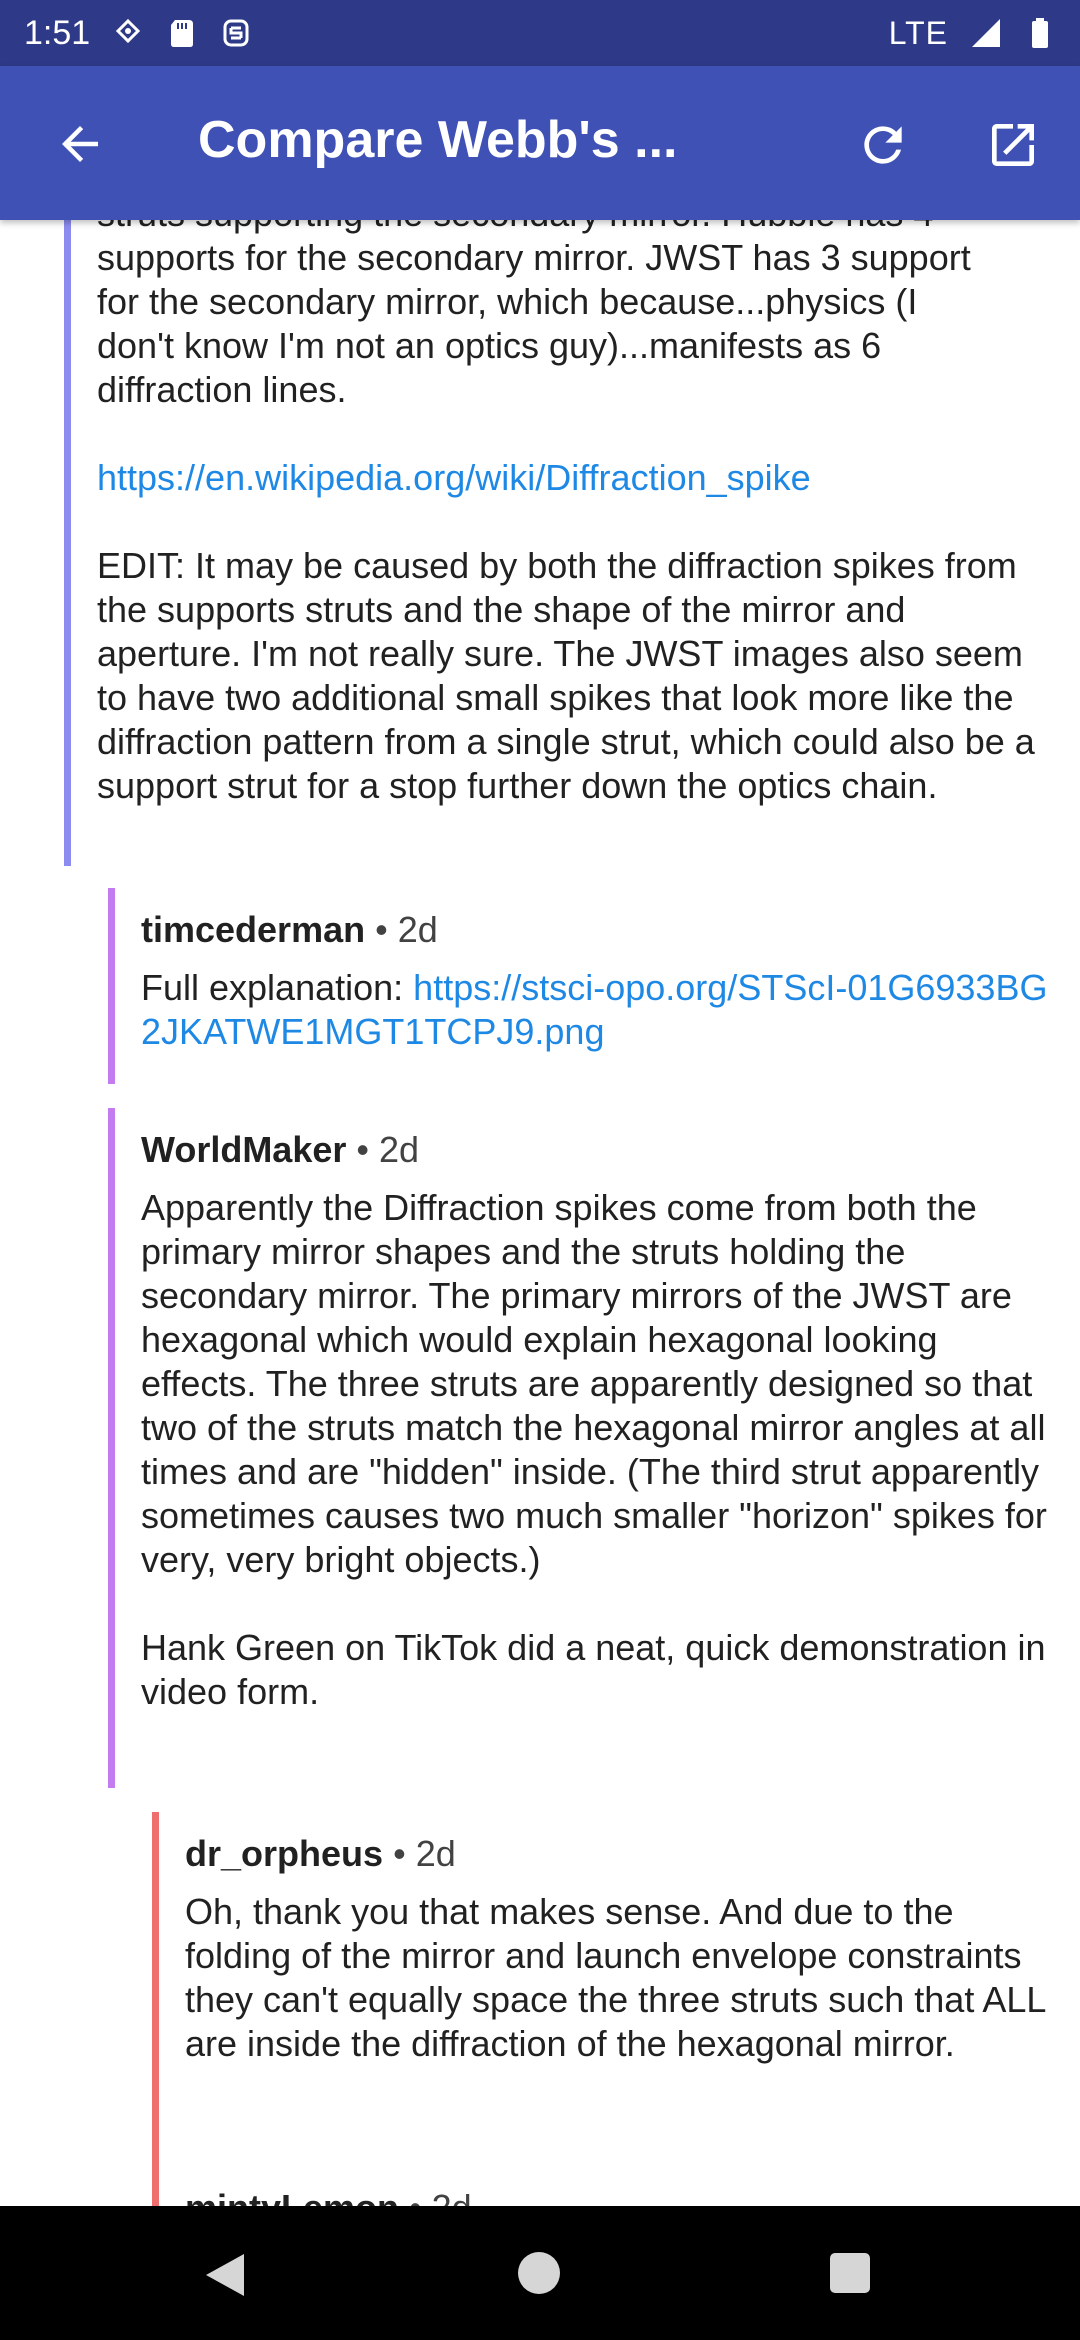 Image resolution: width=1080 pixels, height=2340 pixels. Describe the element at coordinates (222, 389) in the screenshot. I see `comment-line: diffraction lines.` at that location.